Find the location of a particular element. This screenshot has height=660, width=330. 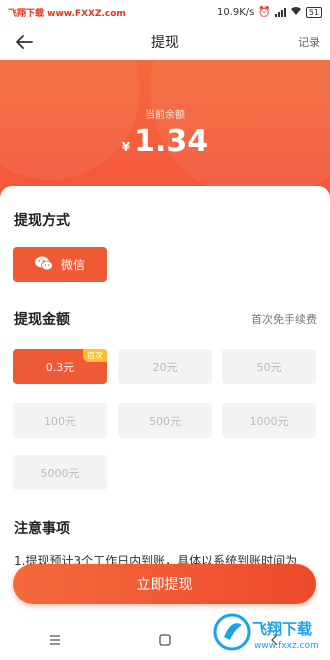

svg-text: www.fxxz.com is located at coordinates (286, 646).